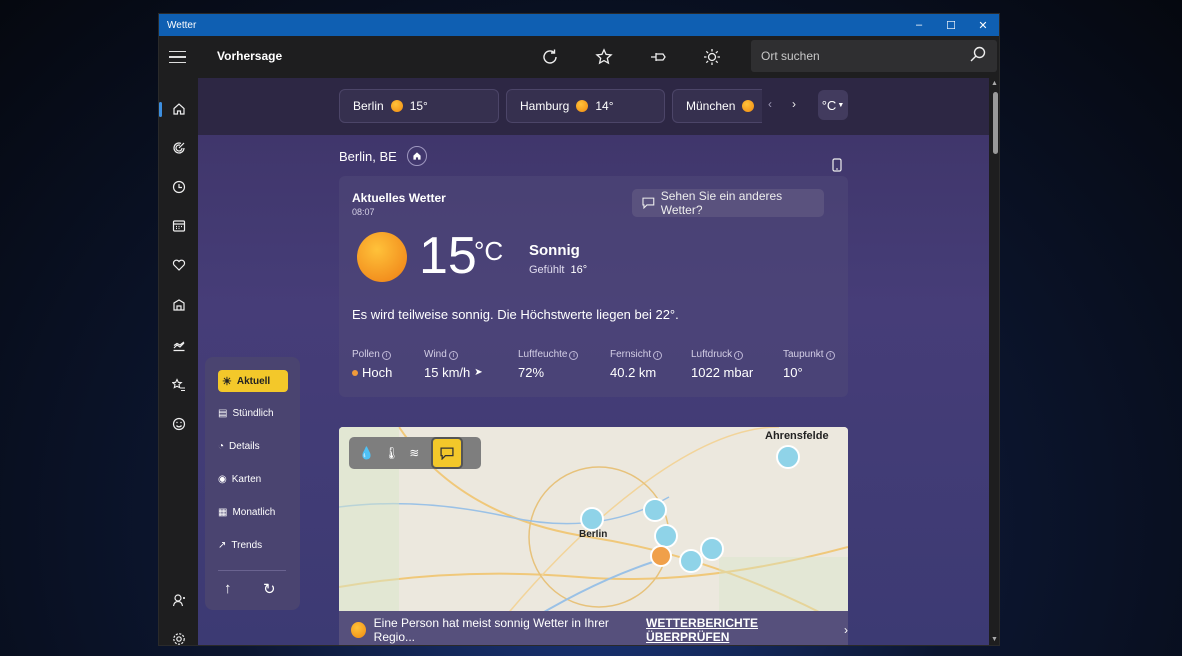 This screenshot has height=656, width=1182. What do you see at coordinates (648, 203) in the screenshot?
I see `chat-icon` at bounding box center [648, 203].